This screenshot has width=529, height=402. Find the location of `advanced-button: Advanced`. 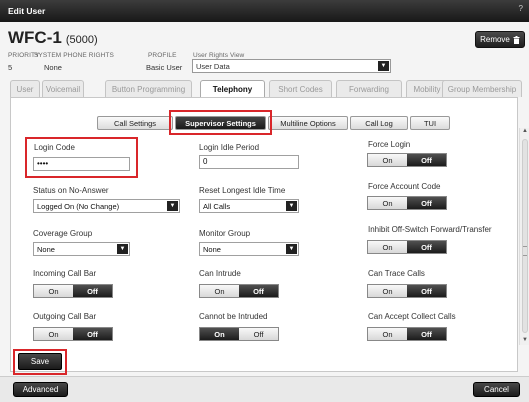

advanced-button: Advanced is located at coordinates (40, 389).